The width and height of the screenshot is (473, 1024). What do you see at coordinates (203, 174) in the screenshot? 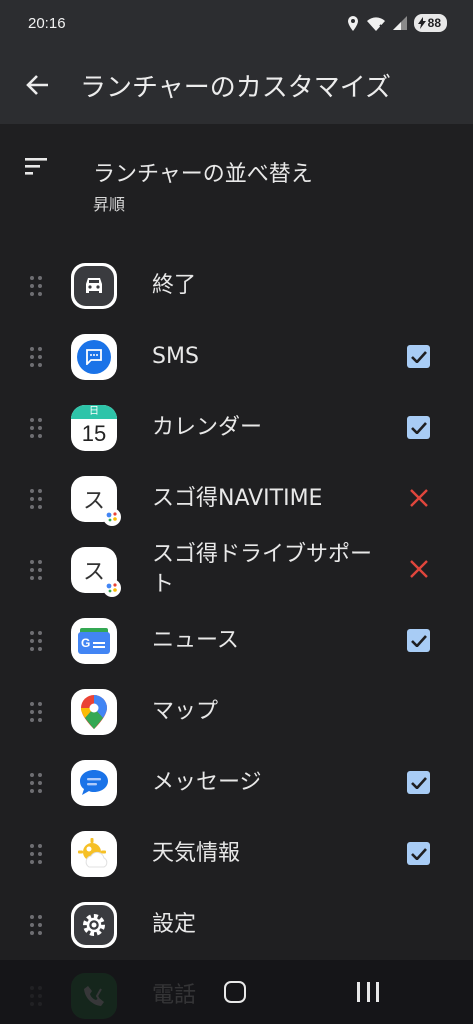
I see `sort-title: ランチャーの並べ替え` at bounding box center [203, 174].